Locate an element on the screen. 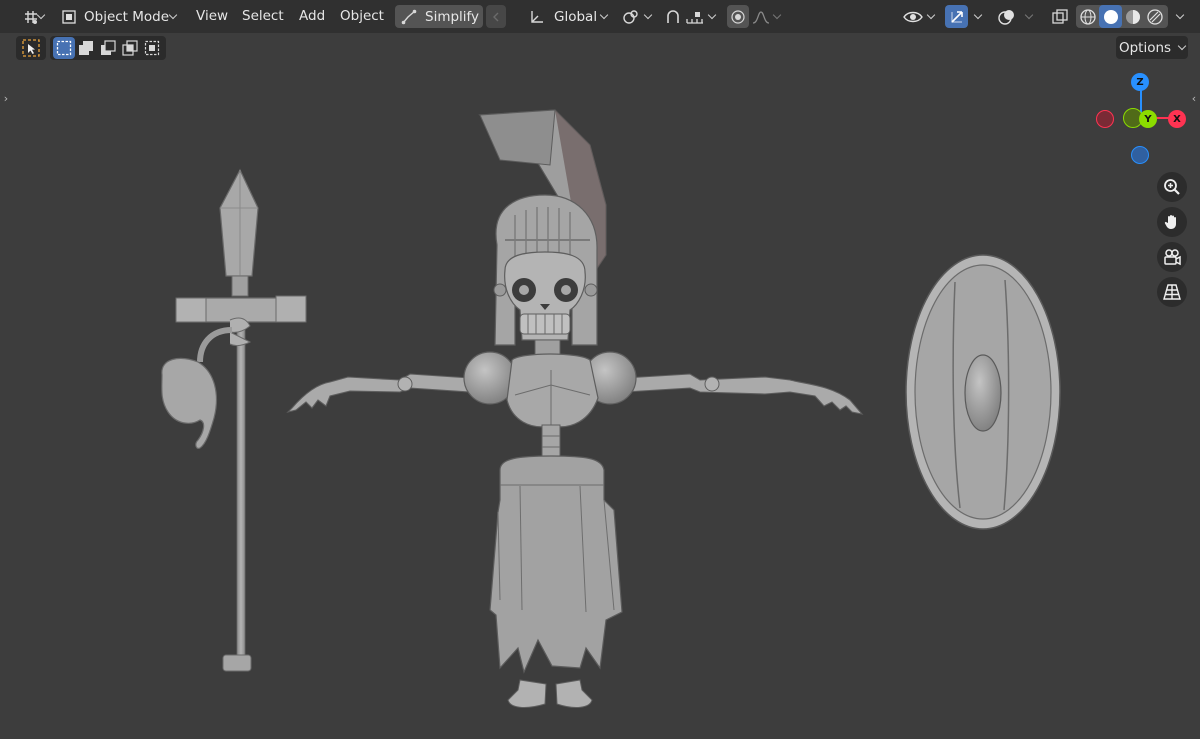 The height and width of the screenshot is (739, 1200). camera-view-button is located at coordinates (1172, 257).